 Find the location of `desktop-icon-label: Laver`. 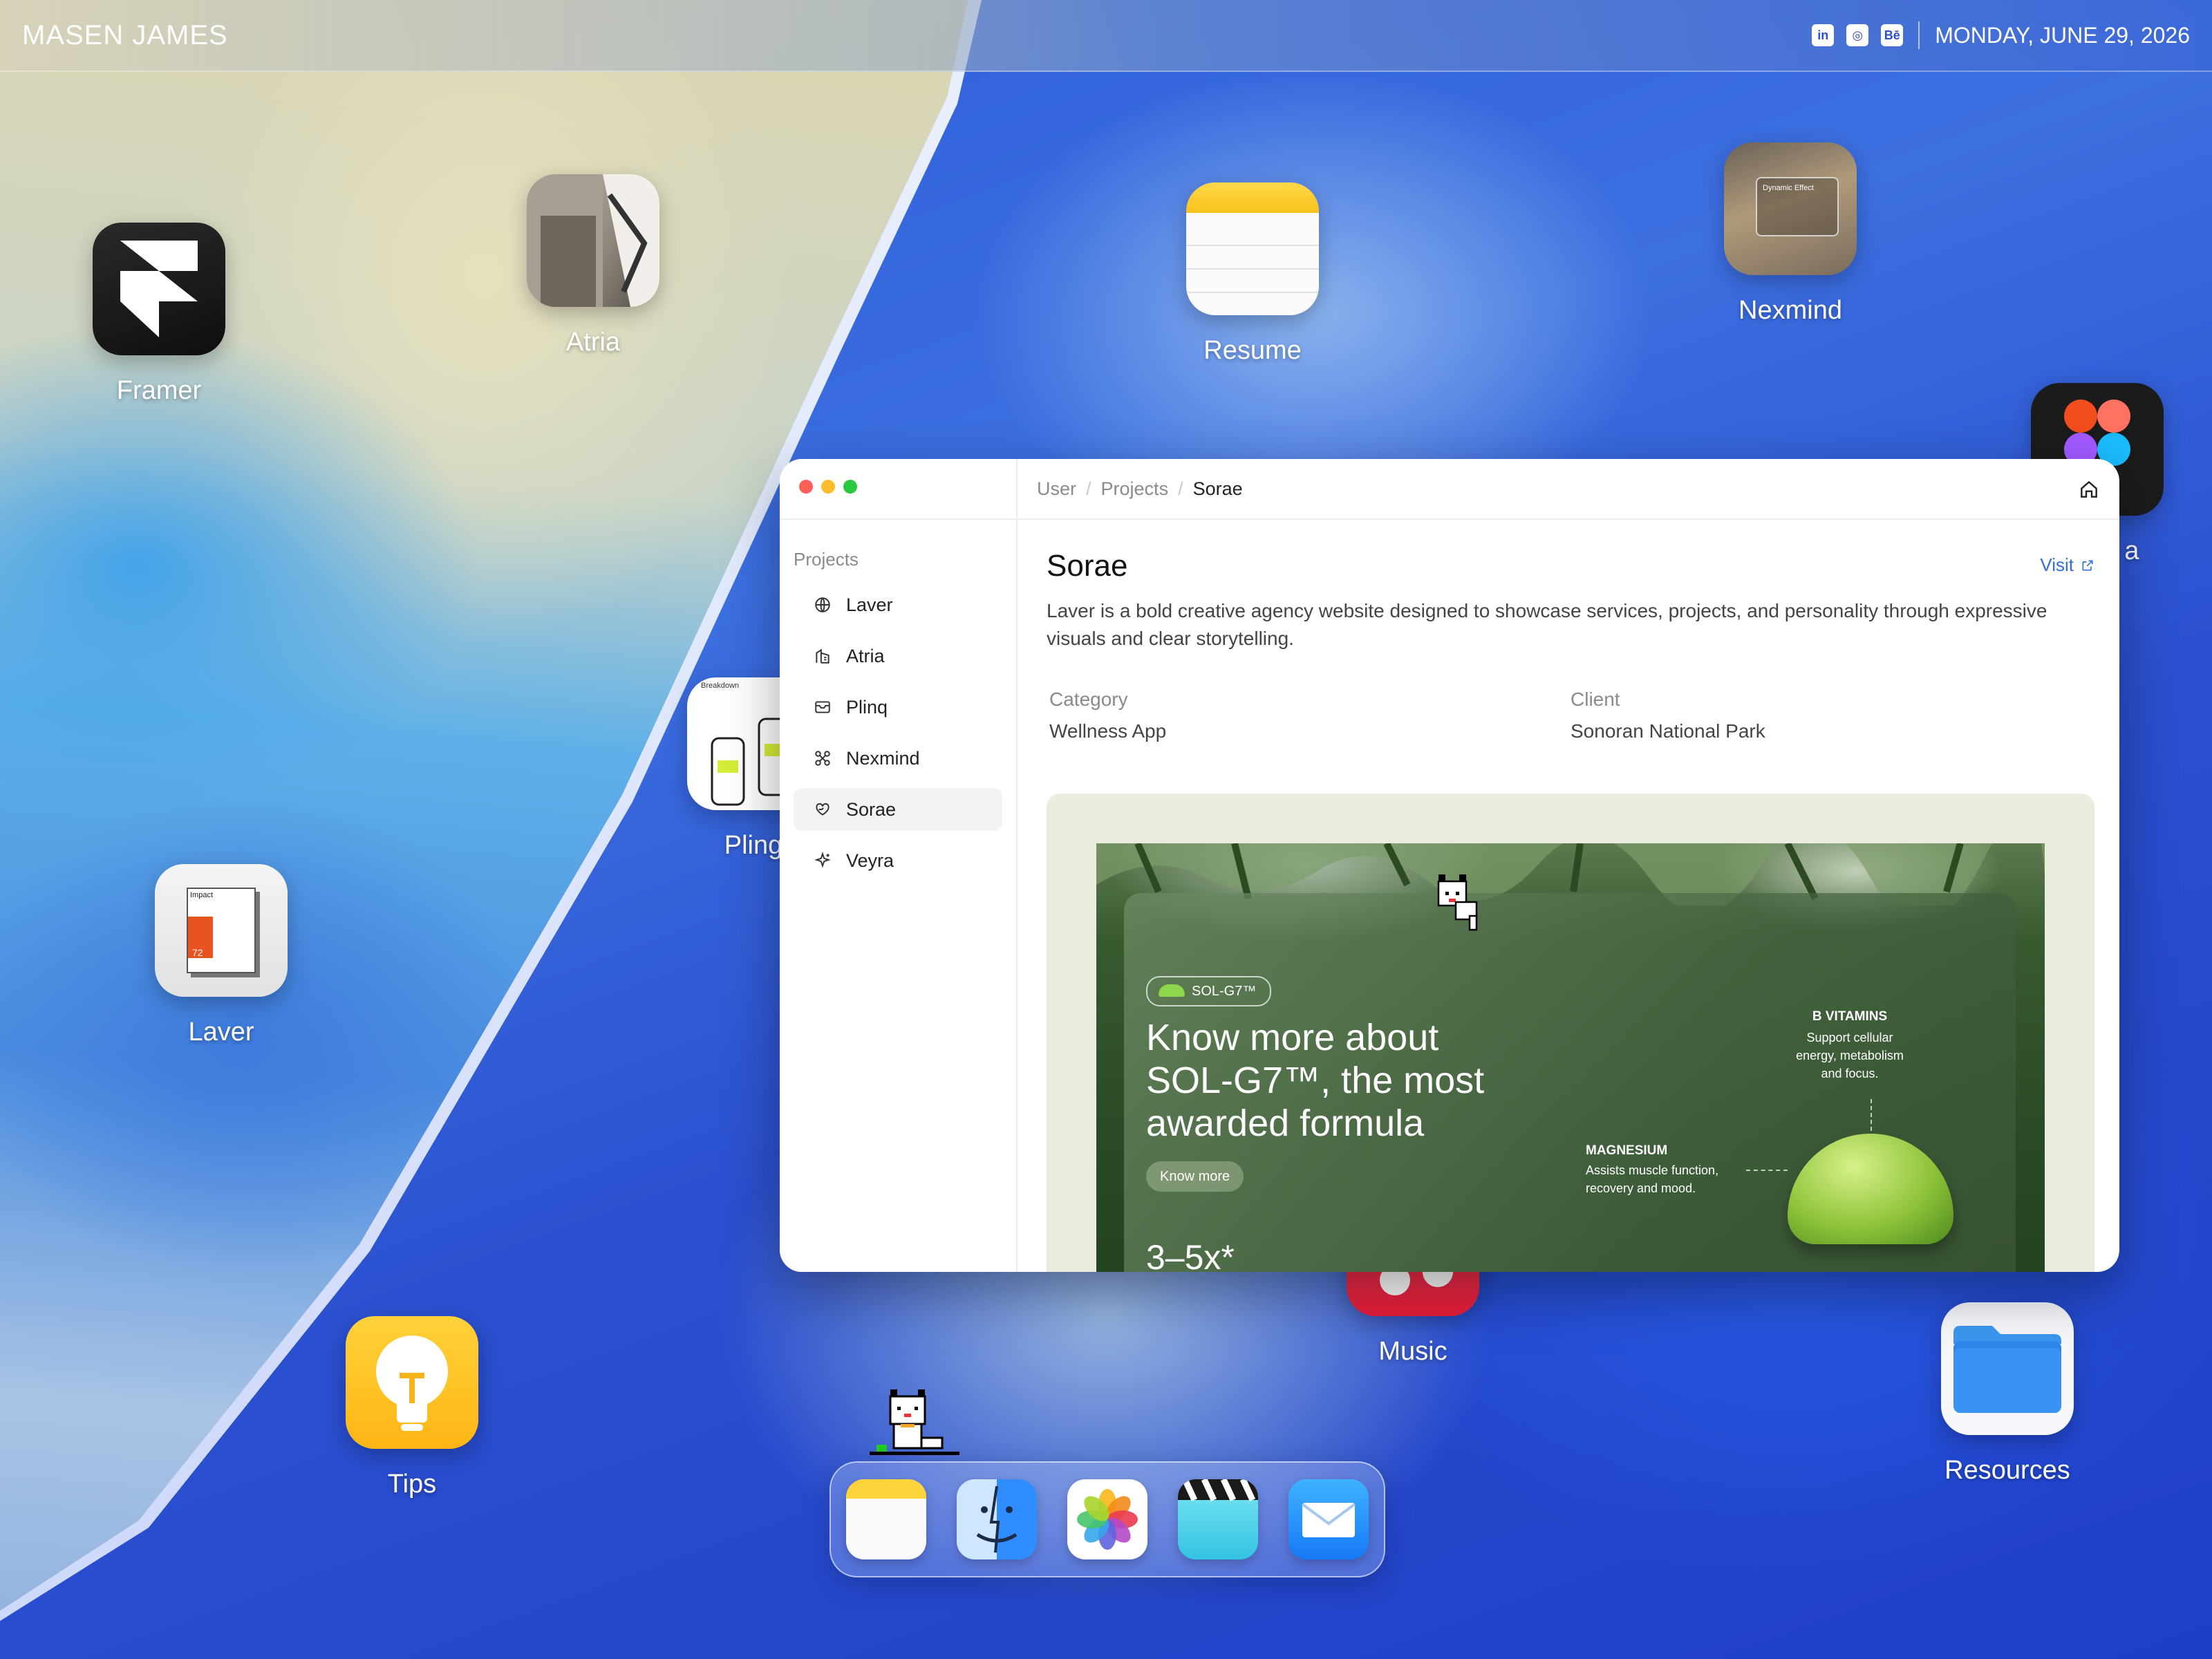

desktop-icon-label: Laver is located at coordinates (221, 1032).